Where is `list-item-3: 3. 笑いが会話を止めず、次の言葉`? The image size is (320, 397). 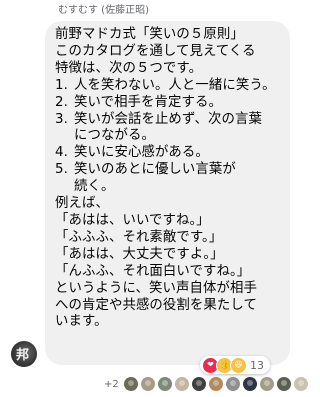 list-item-3: 3. 笑いが会話を止めず、次の言葉 is located at coordinates (167, 120).